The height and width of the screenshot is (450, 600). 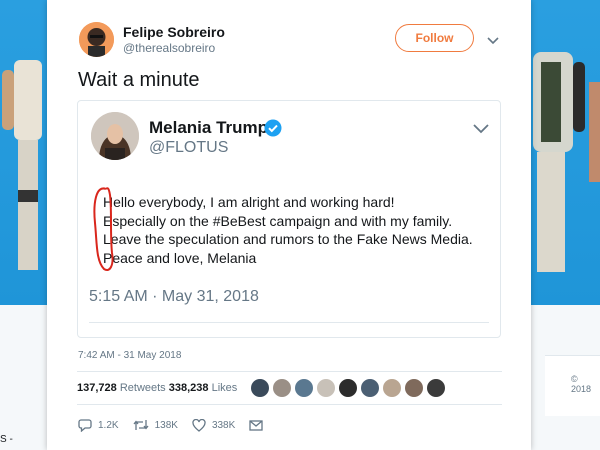 What do you see at coordinates (96, 39) in the screenshot?
I see `avatar` at bounding box center [96, 39].